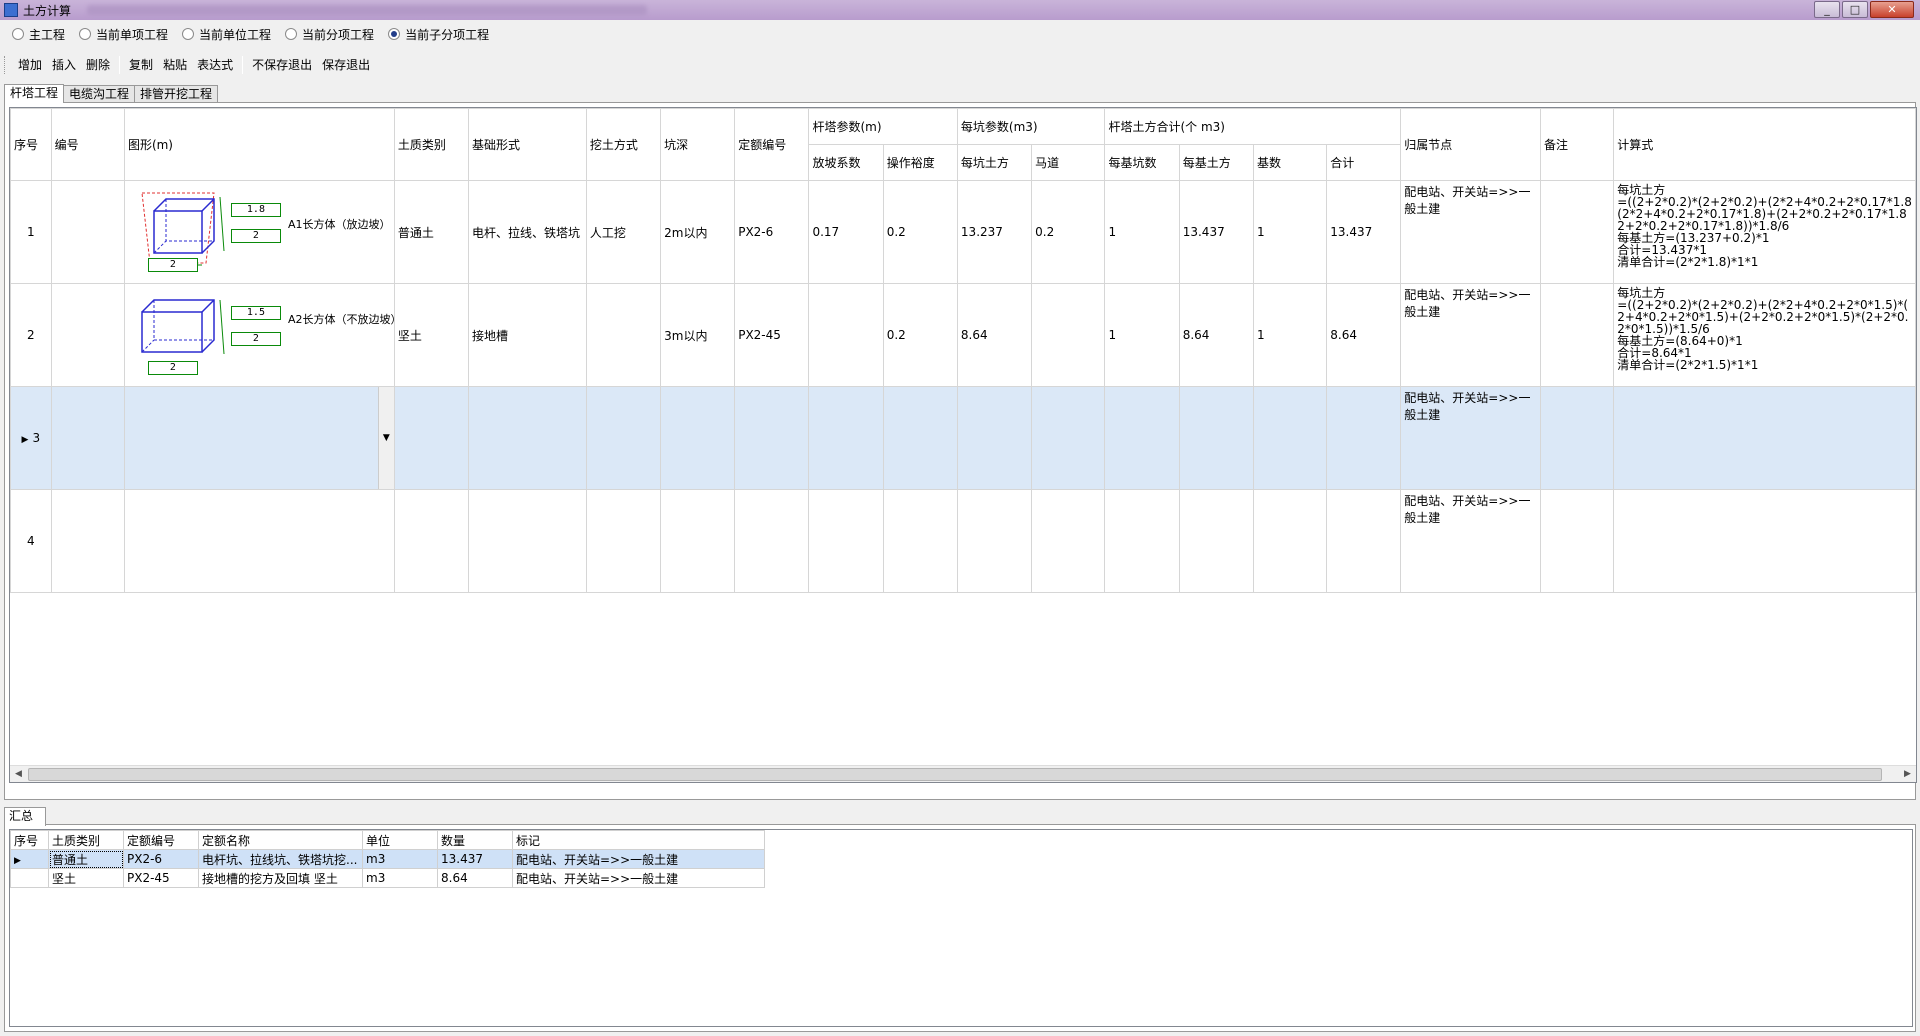 Image resolution: width=1920 pixels, height=1036 pixels. Describe the element at coordinates (1216, 232) in the screenshot. I see `cell-per-base-earth: 13.437` at that location.